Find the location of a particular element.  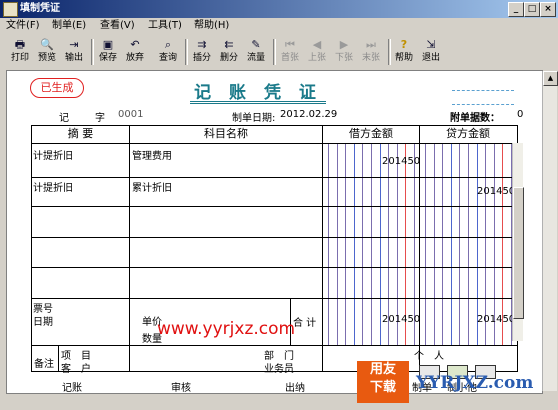

menu-bar: 文件(F) 制单(E) 查看(V) 工具(T) 帮助(H) is located at coordinates (279, 26).